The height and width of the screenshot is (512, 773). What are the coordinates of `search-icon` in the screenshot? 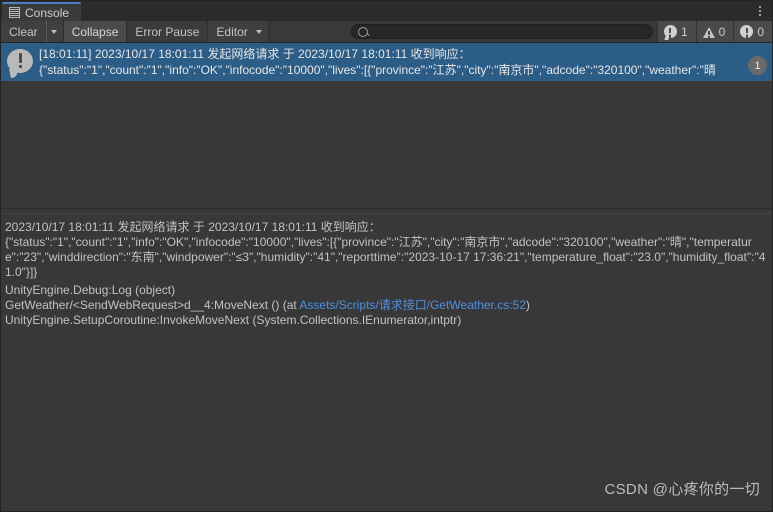 It's located at (362, 31).